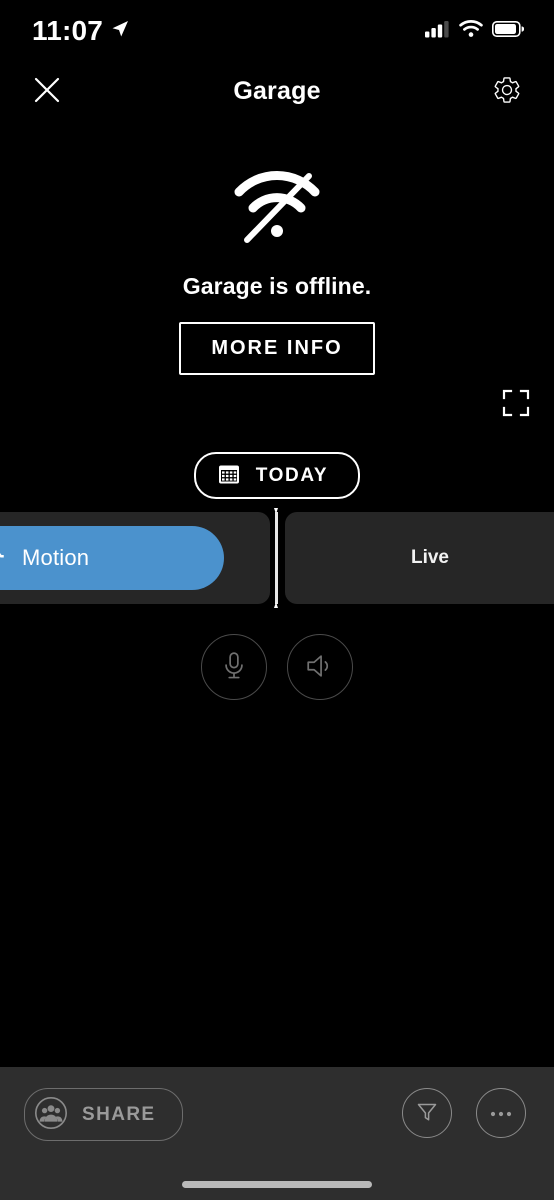 Image resolution: width=554 pixels, height=1200 pixels. Describe the element at coordinates (229, 475) in the screenshot. I see `calendar-icon` at that location.